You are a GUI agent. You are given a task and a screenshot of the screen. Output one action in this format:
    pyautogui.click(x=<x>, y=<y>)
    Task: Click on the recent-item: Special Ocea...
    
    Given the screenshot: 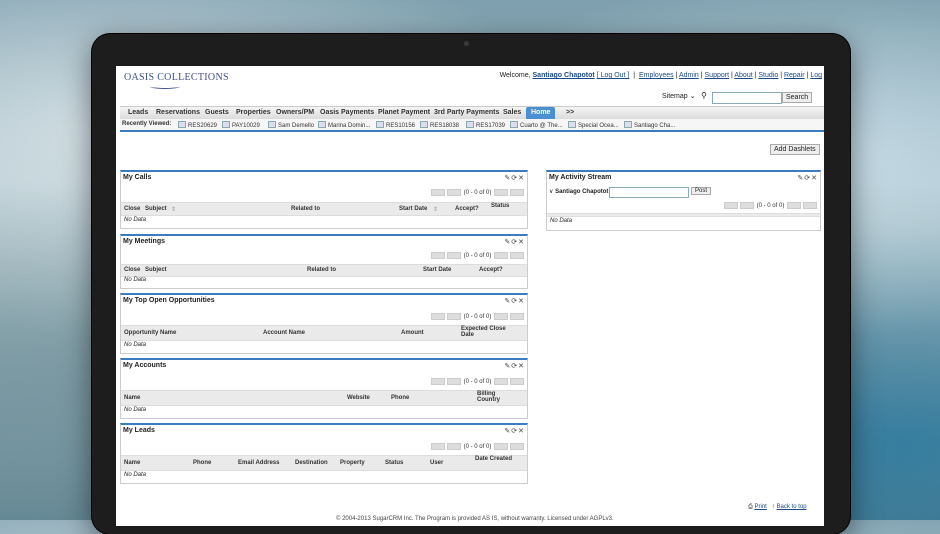 What is the action you would take?
    pyautogui.click(x=593, y=125)
    